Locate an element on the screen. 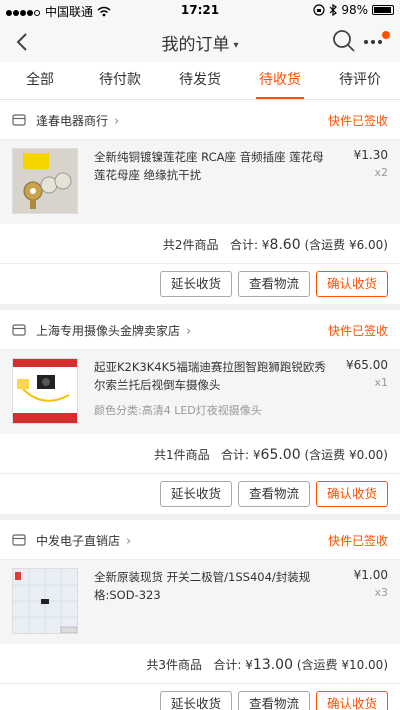 The image size is (400, 710). store-name-text: 逢春电器商行 is located at coordinates (72, 121).